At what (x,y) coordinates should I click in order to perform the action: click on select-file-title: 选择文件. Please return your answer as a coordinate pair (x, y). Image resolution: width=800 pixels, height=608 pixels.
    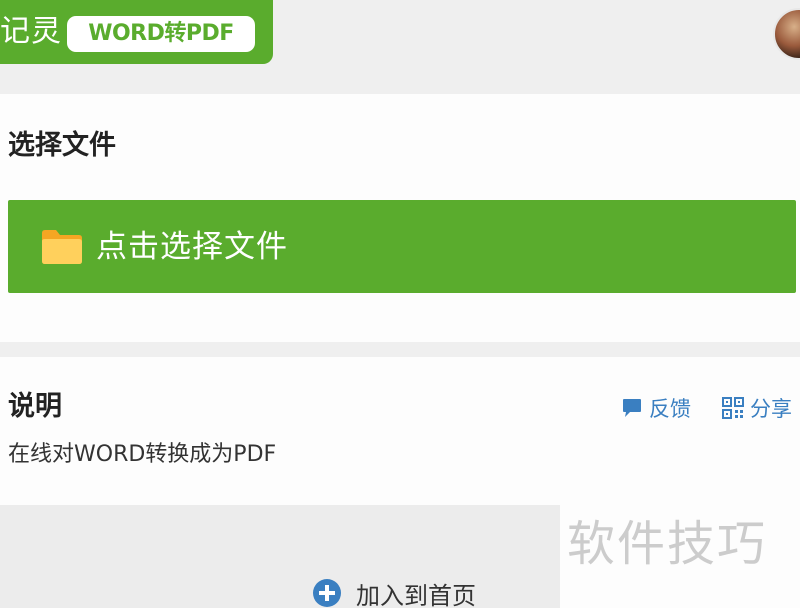
    Looking at the image, I should click on (62, 145).